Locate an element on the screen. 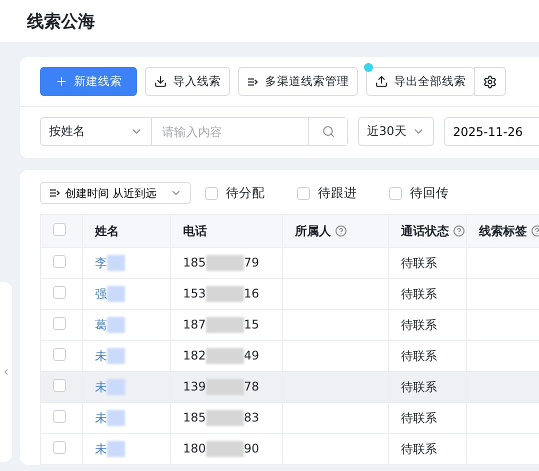 This screenshot has height=471, width=539. column-header: 所属人 is located at coordinates (335, 231).